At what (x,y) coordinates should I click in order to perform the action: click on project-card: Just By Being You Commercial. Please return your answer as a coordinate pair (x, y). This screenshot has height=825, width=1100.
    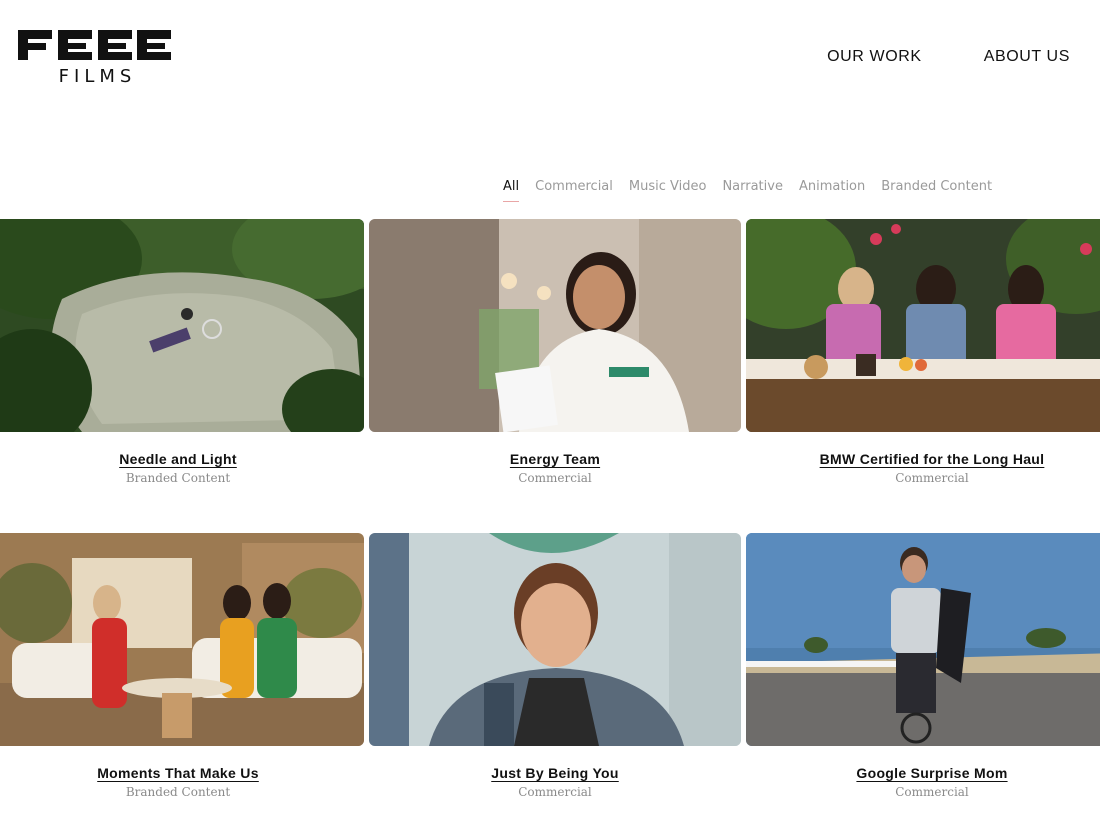
    Looking at the image, I should click on (555, 666).